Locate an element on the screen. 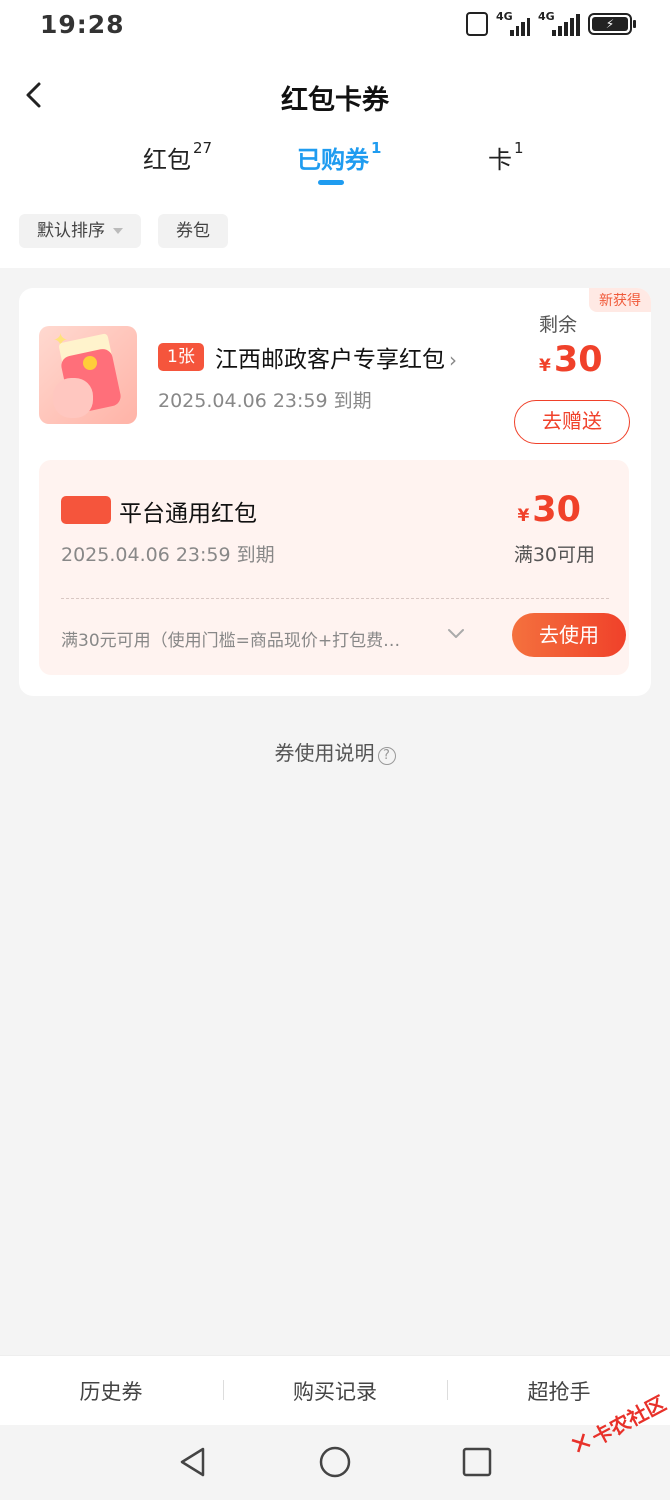  coupon-color-swatch is located at coordinates (86, 510).